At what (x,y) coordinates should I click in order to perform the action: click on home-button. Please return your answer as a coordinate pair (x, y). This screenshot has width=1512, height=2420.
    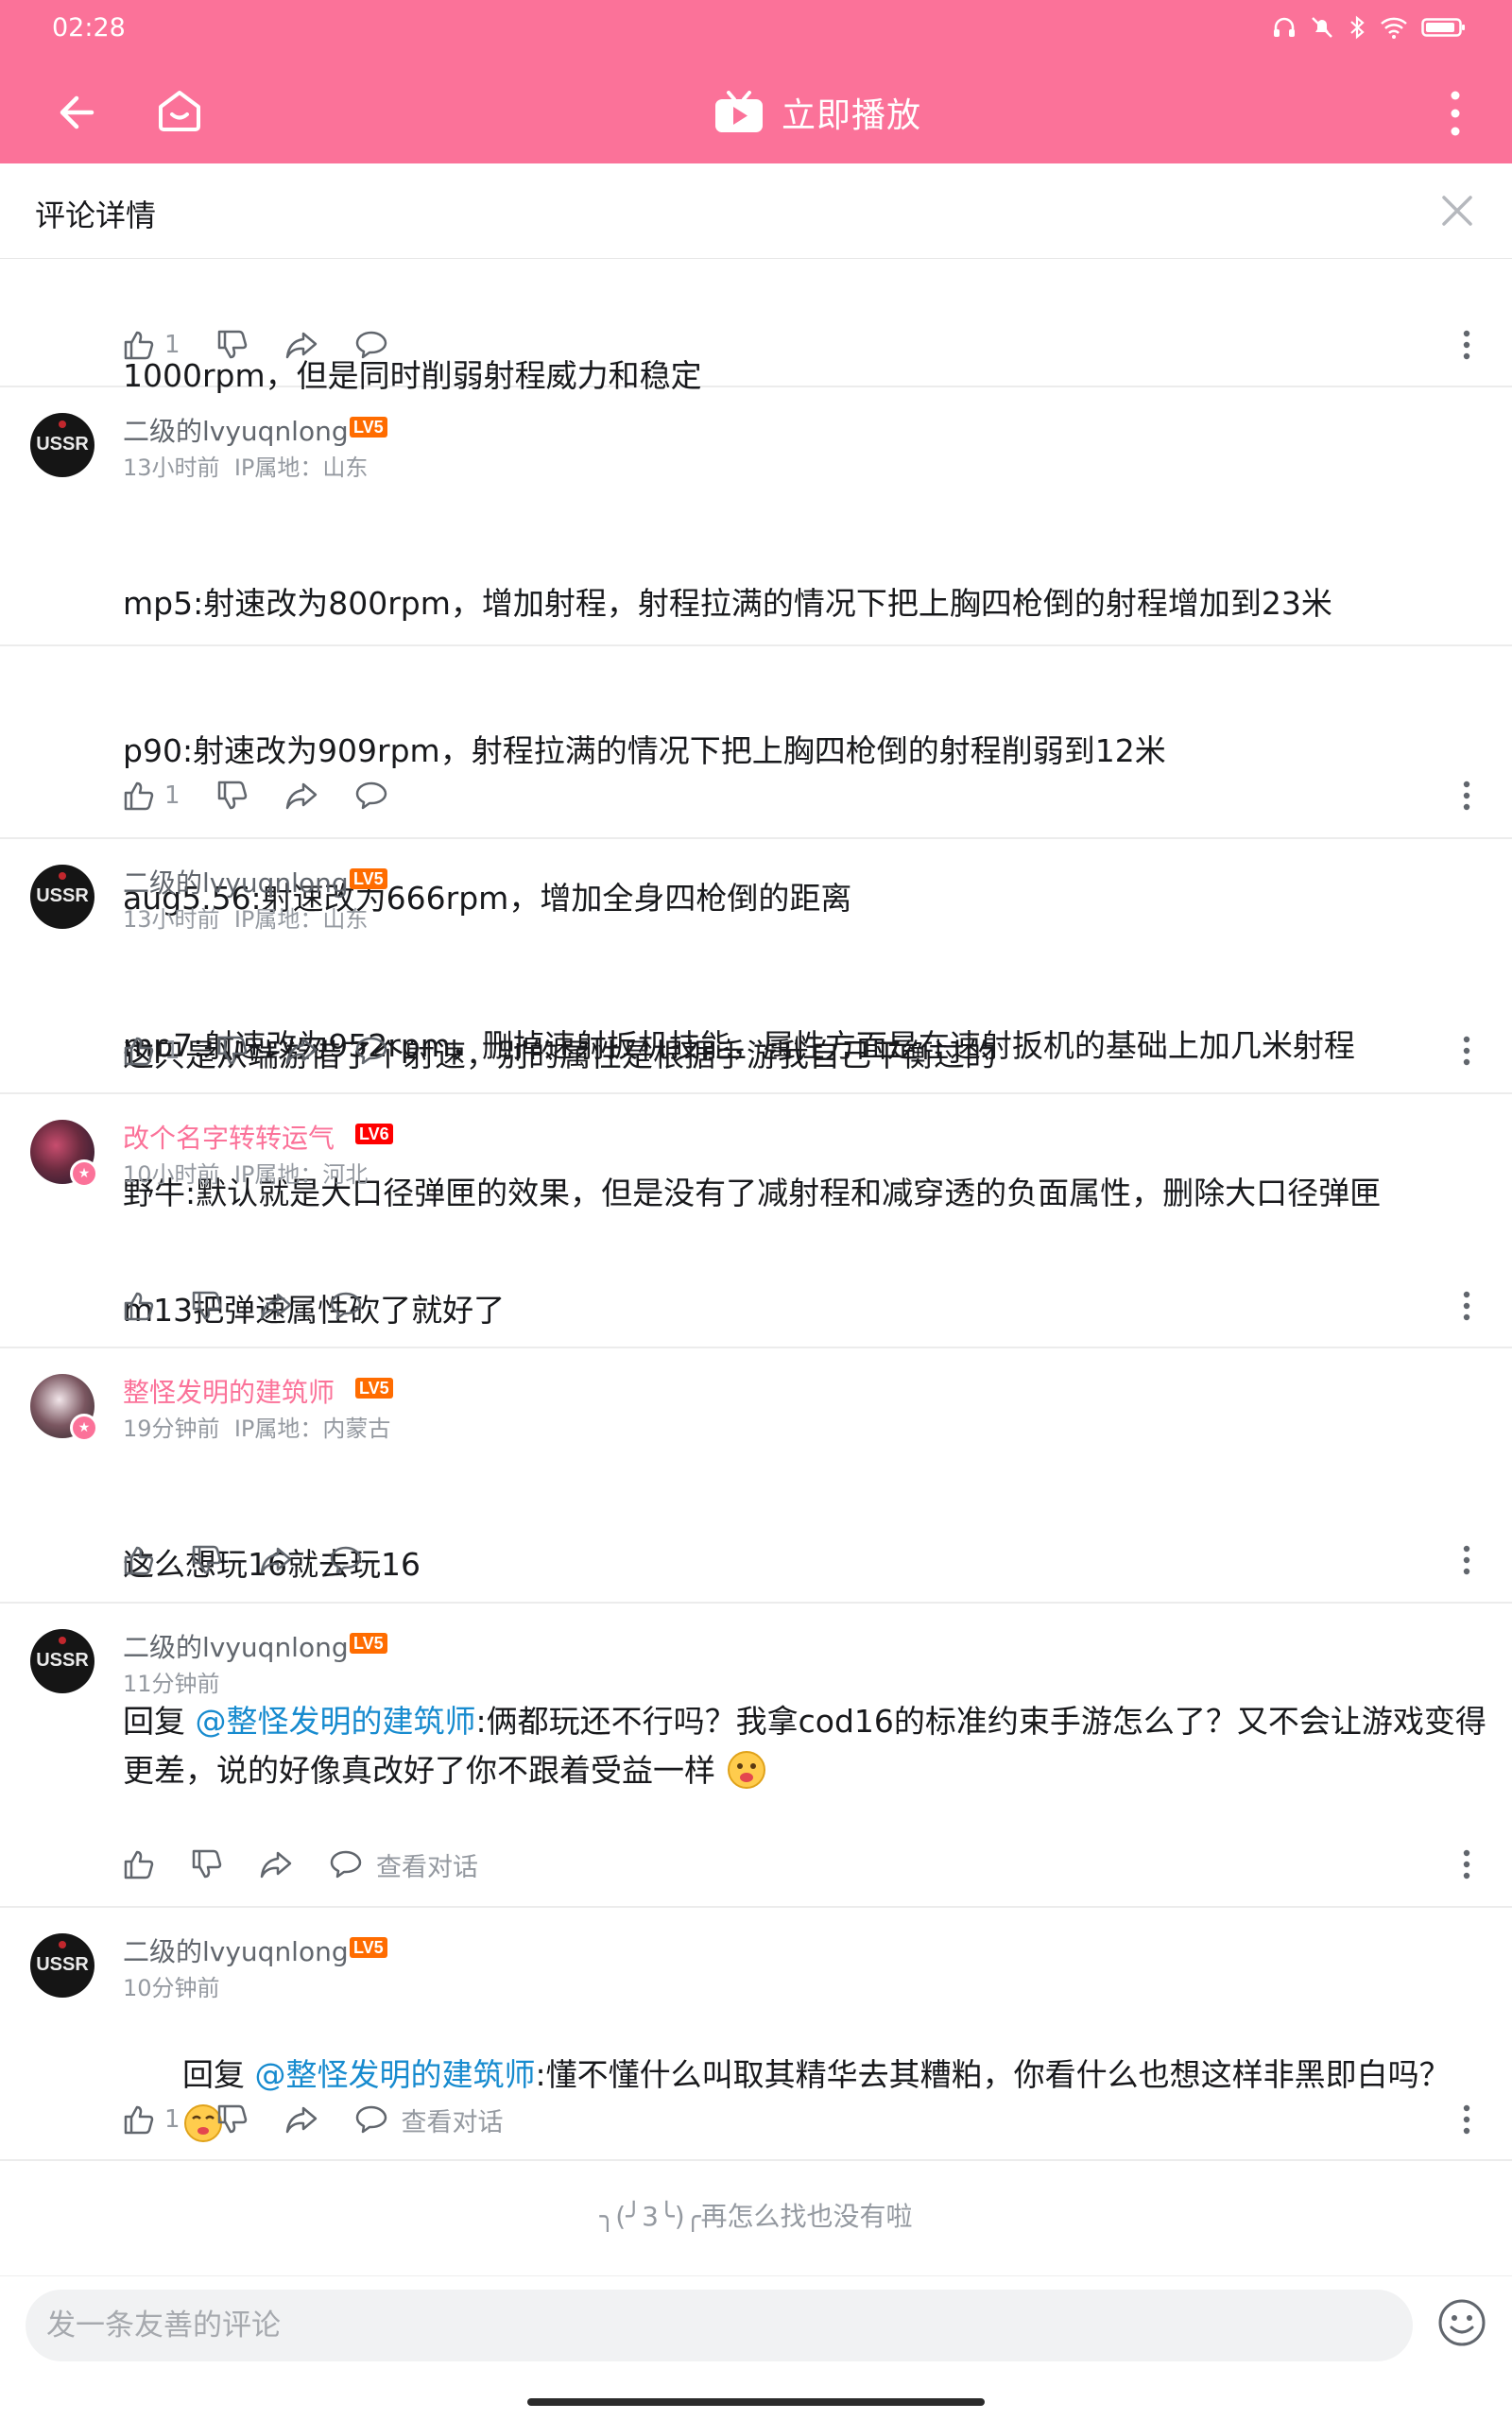
    Looking at the image, I should click on (179, 110).